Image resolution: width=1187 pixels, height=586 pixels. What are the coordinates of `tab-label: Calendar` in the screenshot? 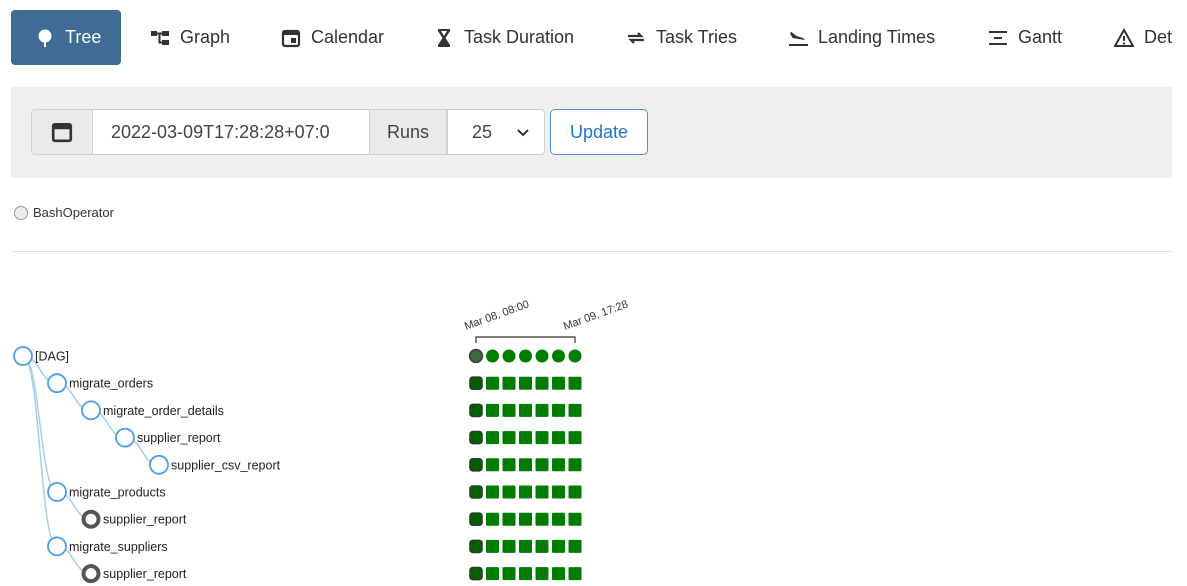 It's located at (348, 37).